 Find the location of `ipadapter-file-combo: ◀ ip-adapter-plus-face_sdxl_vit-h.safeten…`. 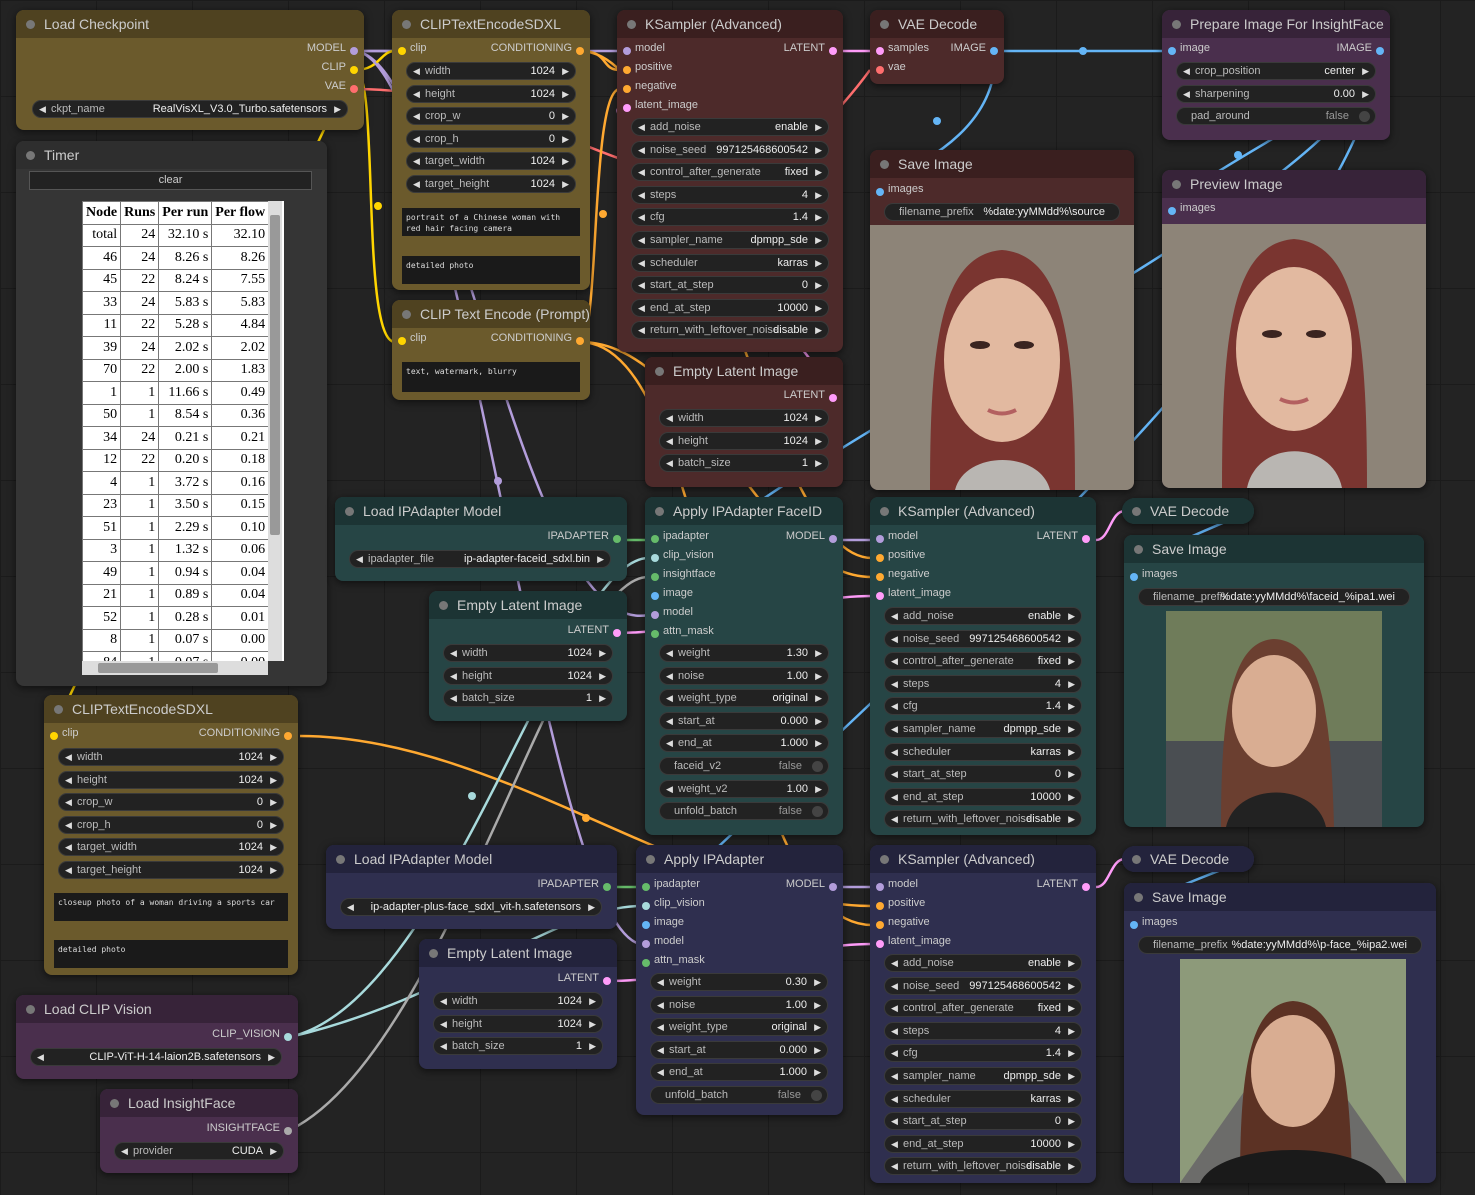

ipadapter-file-combo: ◀ ip-adapter-plus-face_sdxl_vit-h.safeten… is located at coordinates (471, 907).